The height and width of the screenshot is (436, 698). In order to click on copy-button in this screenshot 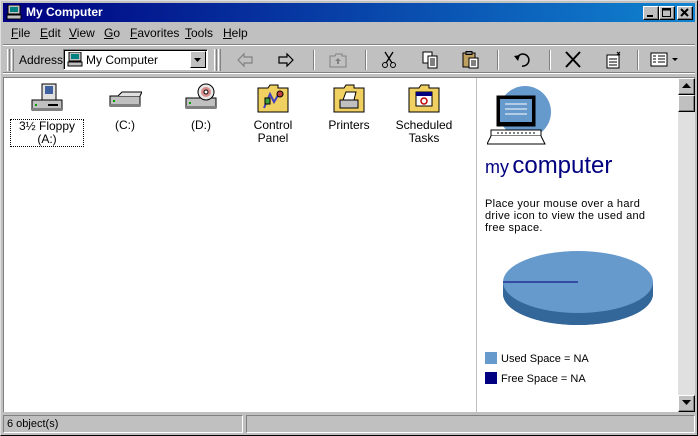, I will do `click(430, 60)`.